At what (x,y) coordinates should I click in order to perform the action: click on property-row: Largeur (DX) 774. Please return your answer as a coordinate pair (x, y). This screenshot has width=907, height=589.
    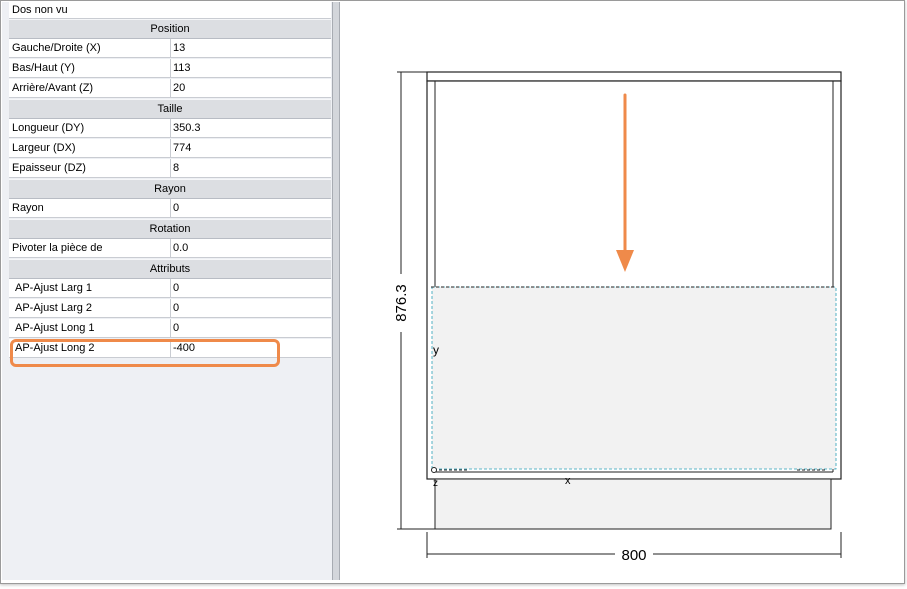
    Looking at the image, I should click on (170, 149).